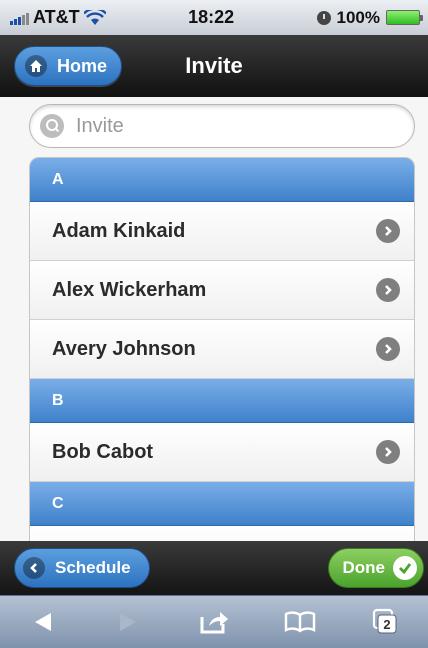 The image size is (428, 648). What do you see at coordinates (124, 348) in the screenshot?
I see `list-item-label: Avery Johnson` at bounding box center [124, 348].